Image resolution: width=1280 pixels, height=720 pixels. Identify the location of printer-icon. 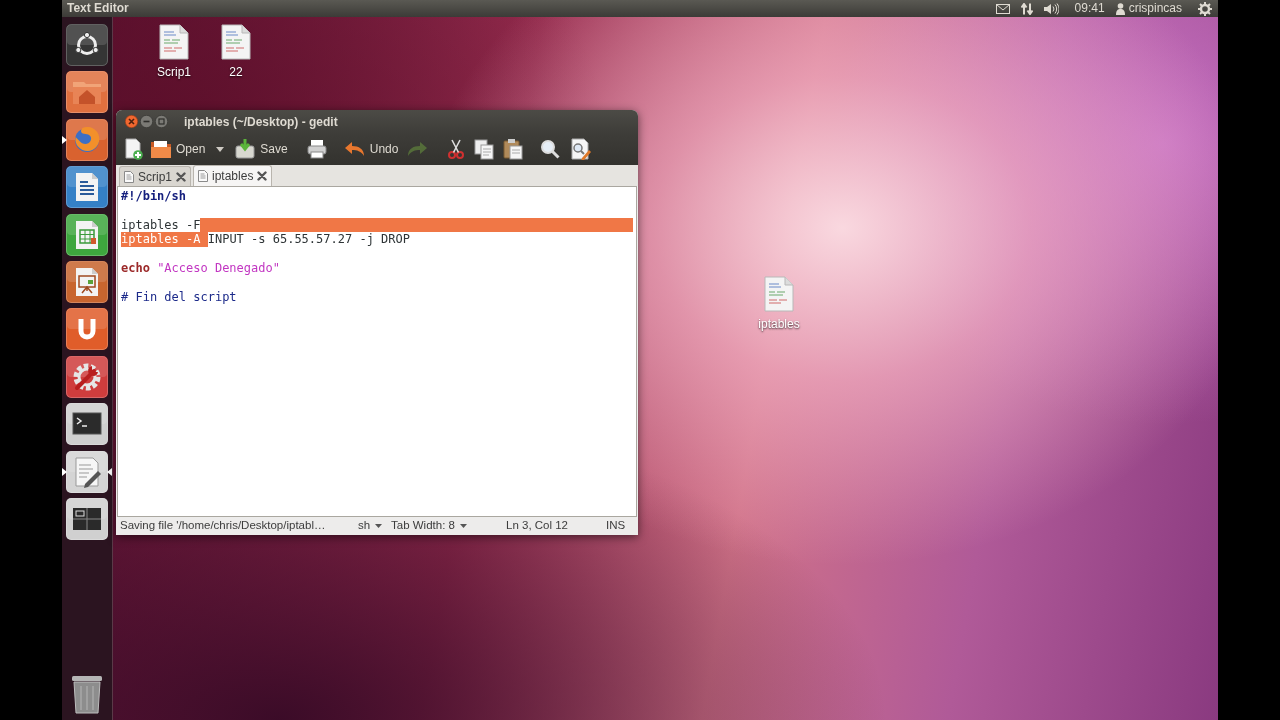
(316, 149).